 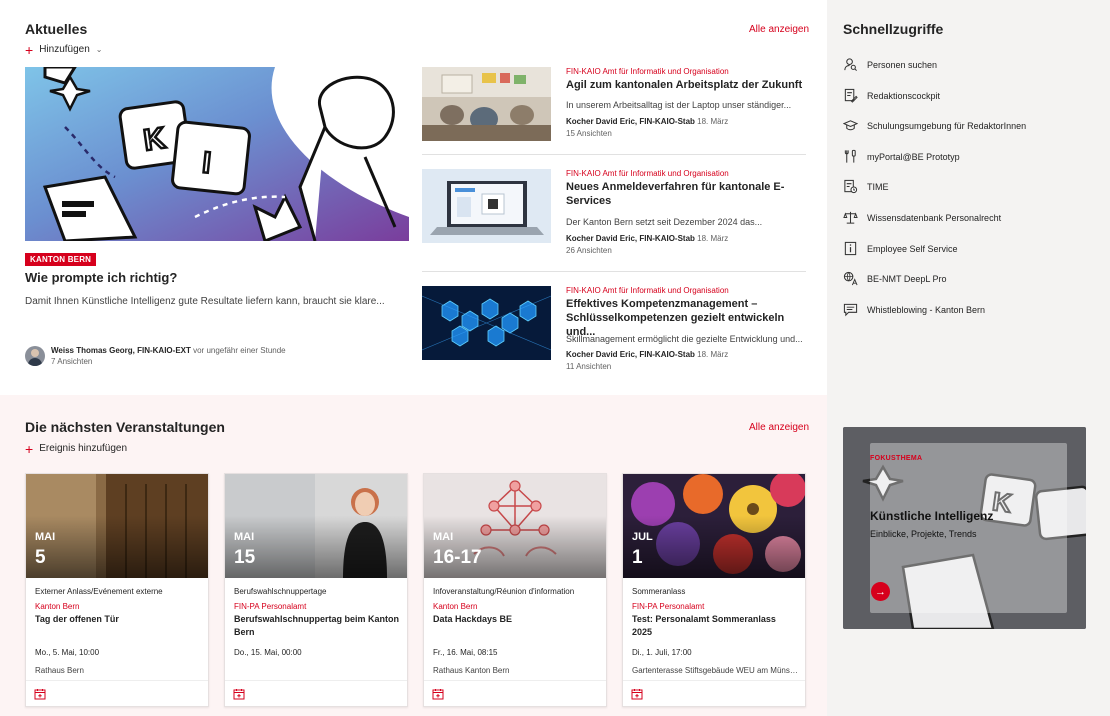 I want to click on quick-link-employee-self-service: Employee Self Service, so click(x=900, y=248).